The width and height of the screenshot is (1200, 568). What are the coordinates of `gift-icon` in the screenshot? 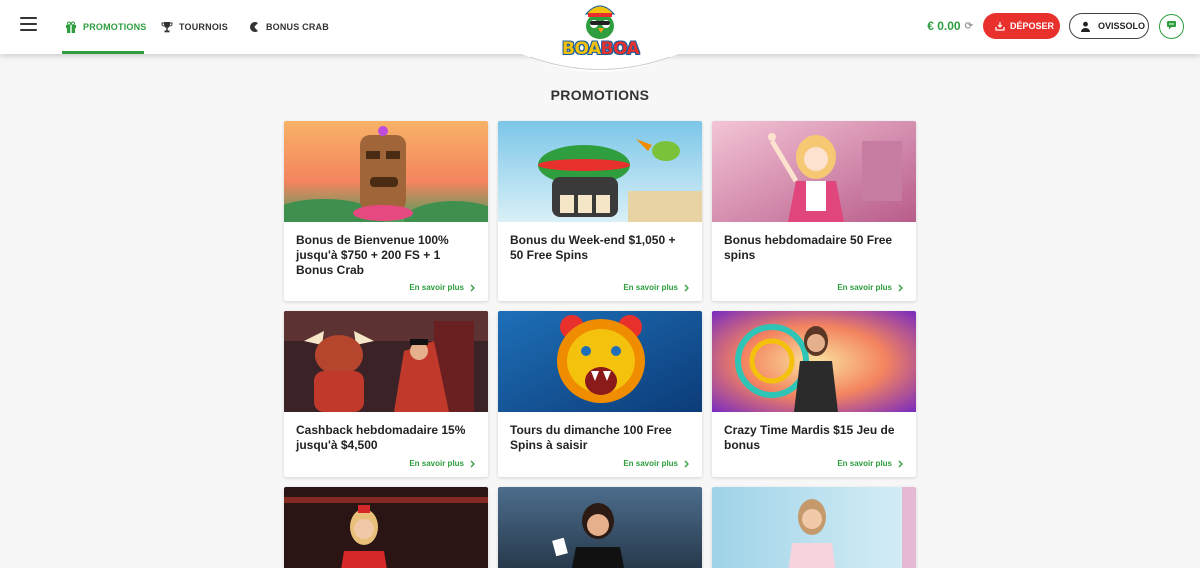 It's located at (71, 27).